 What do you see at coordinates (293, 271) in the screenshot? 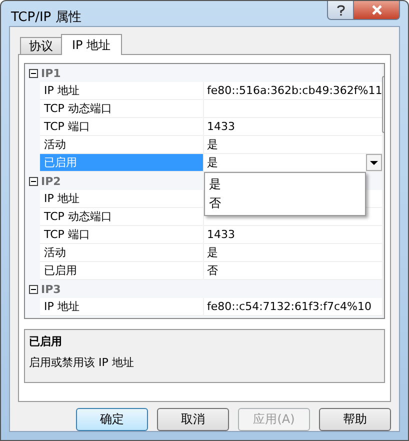
I see `value-cell: 否` at bounding box center [293, 271].